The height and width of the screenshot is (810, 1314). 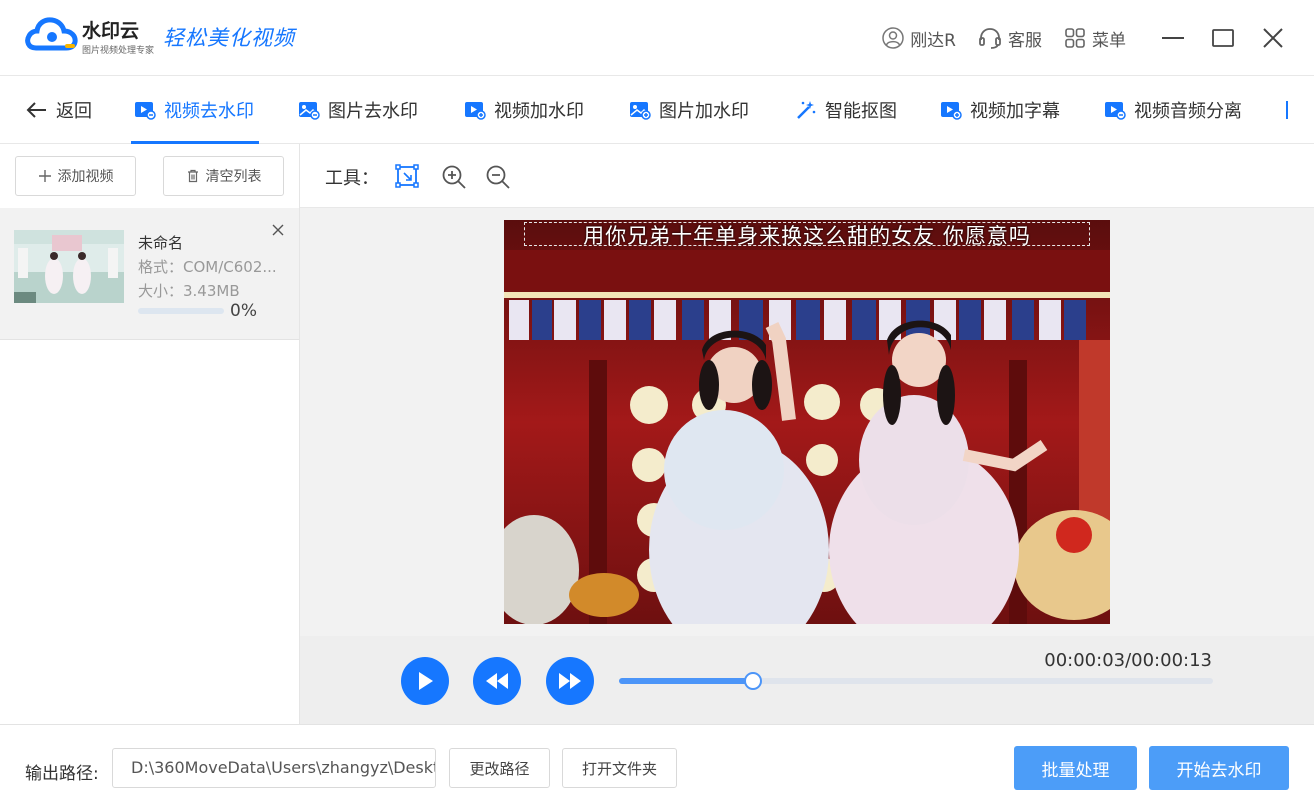 What do you see at coordinates (118, 51) in the screenshot?
I see `brand-subtitle: 图片视频处理专家` at bounding box center [118, 51].